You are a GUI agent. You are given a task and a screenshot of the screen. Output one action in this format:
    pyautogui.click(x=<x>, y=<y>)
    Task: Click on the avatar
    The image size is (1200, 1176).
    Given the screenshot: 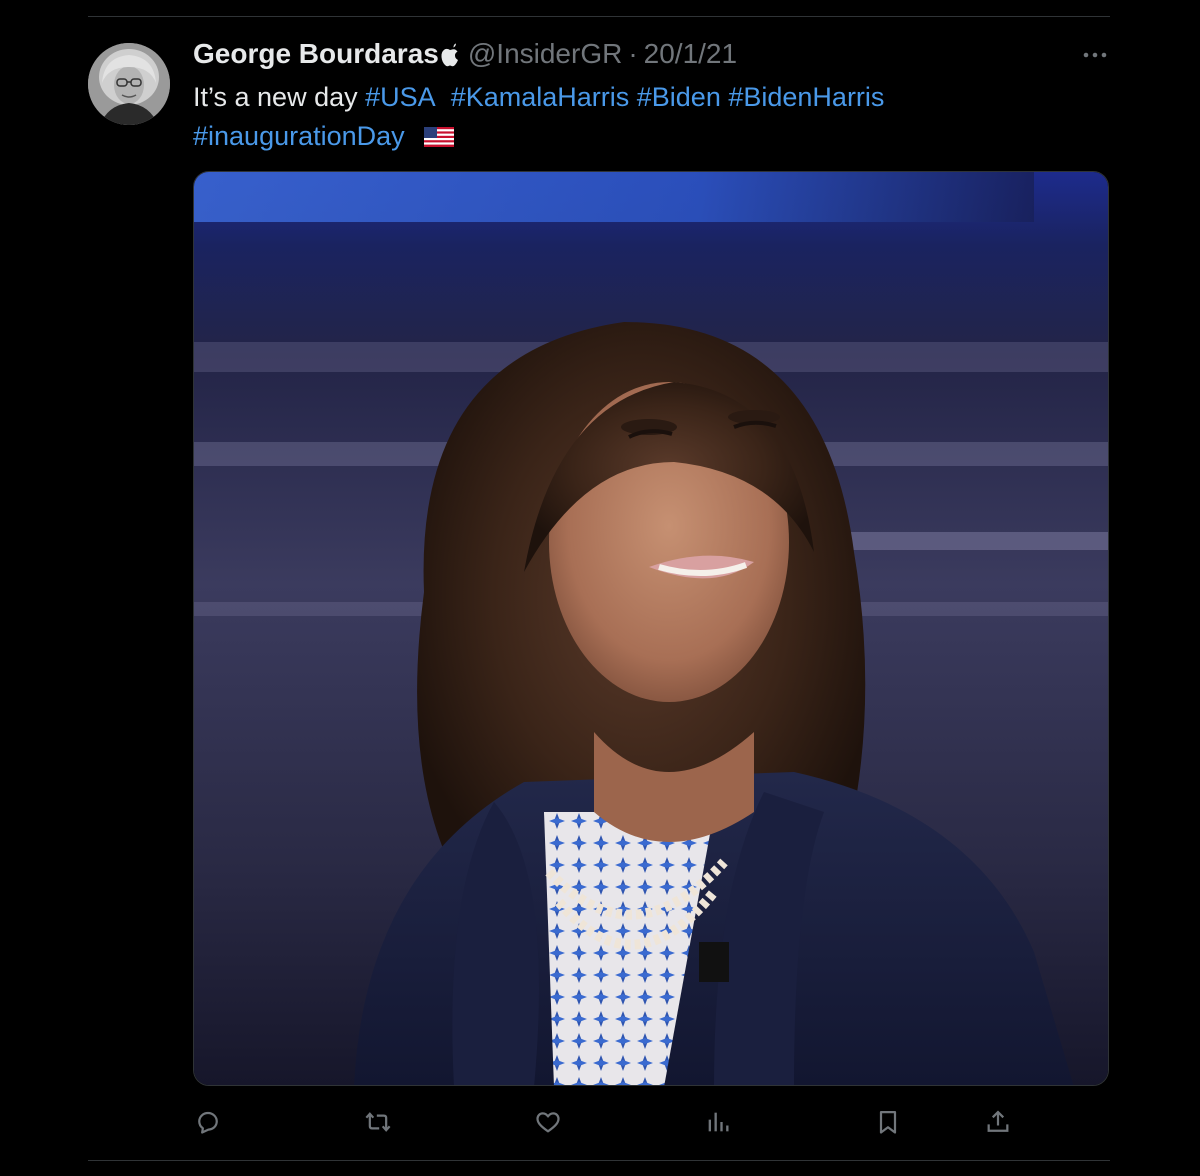 What is the action you would take?
    pyautogui.click(x=129, y=84)
    